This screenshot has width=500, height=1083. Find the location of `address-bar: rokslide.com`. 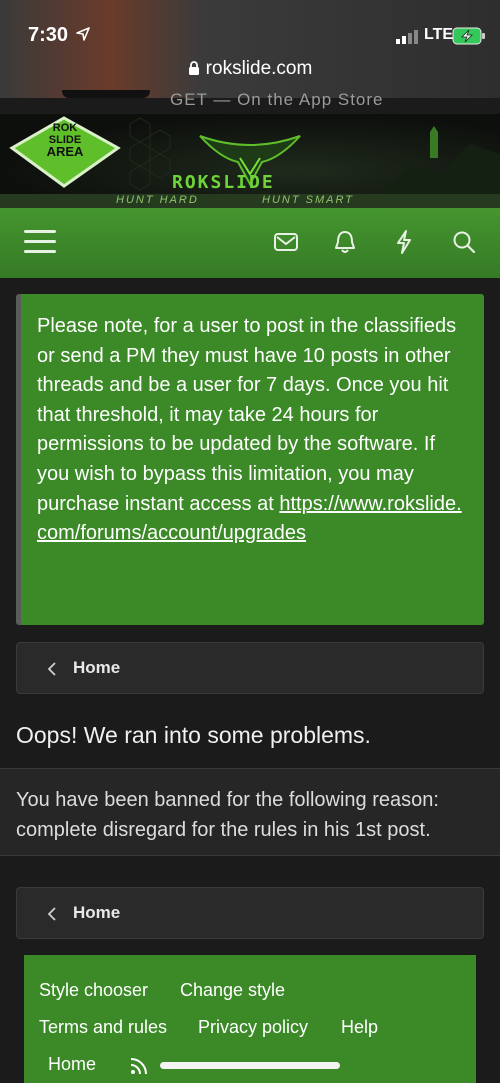

address-bar: rokslide.com is located at coordinates (250, 69).